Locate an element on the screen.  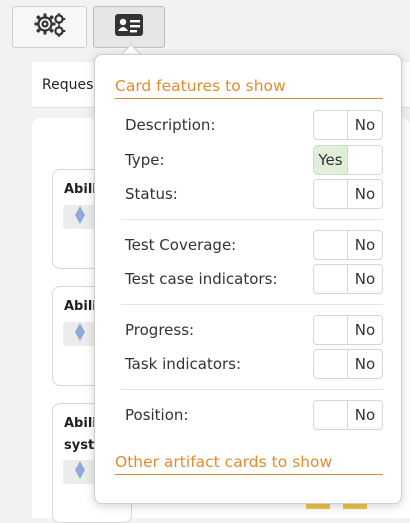
id-card-icon is located at coordinates (129, 27).